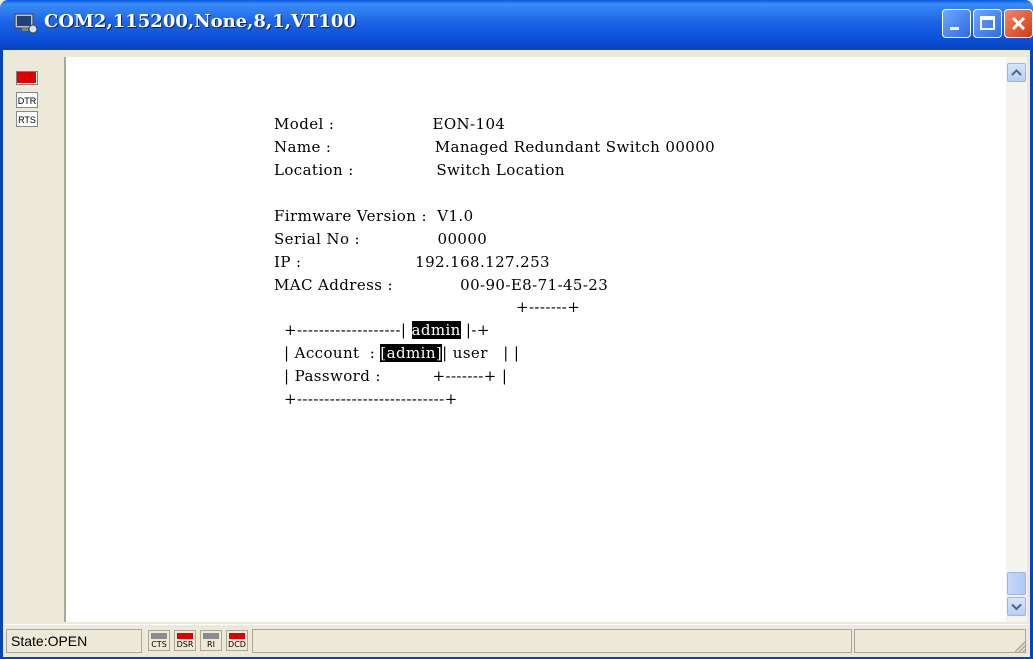 This screenshot has height=659, width=1033. I want to click on terminal-app-icon, so click(26, 23).